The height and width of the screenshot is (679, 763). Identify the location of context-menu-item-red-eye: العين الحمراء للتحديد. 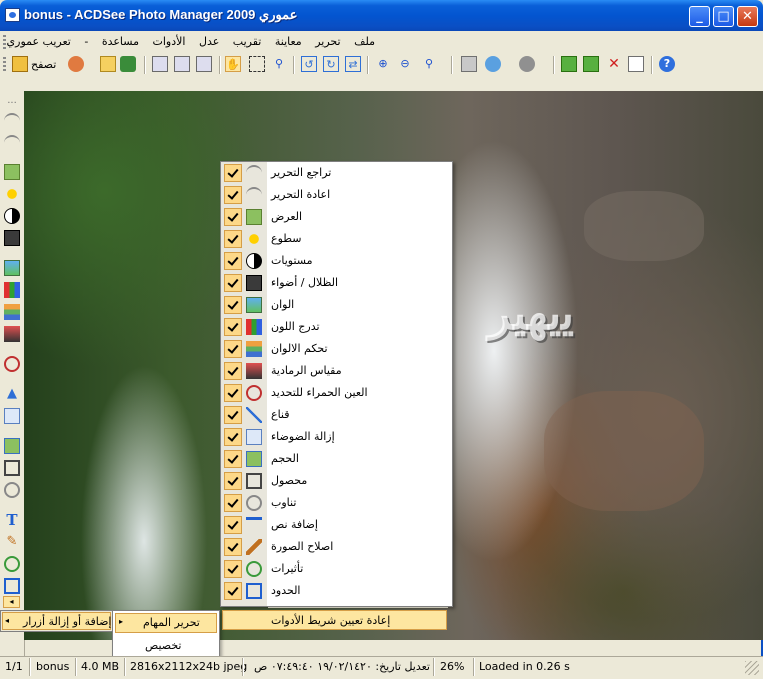
(336, 393).